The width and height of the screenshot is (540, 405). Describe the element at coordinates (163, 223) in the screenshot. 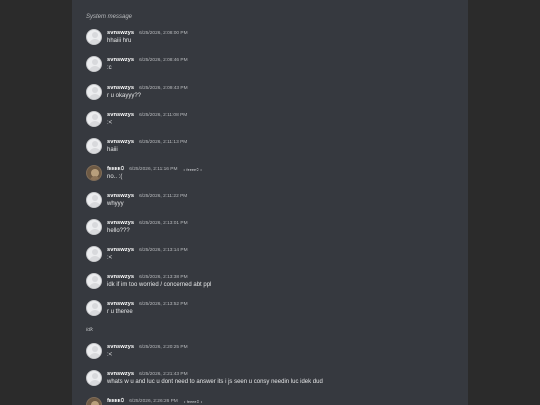

I see `timestamp: 6/25/2026, 2:13:01 PM` at that location.